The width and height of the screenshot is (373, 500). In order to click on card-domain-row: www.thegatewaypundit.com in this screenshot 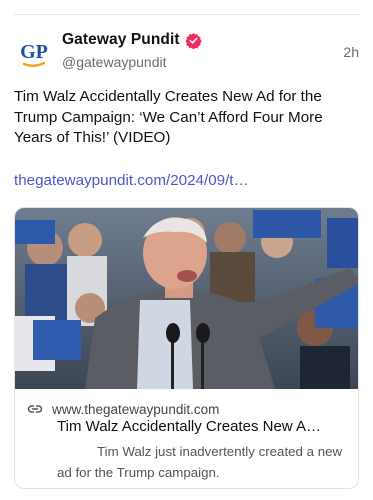, I will do `click(123, 409)`.